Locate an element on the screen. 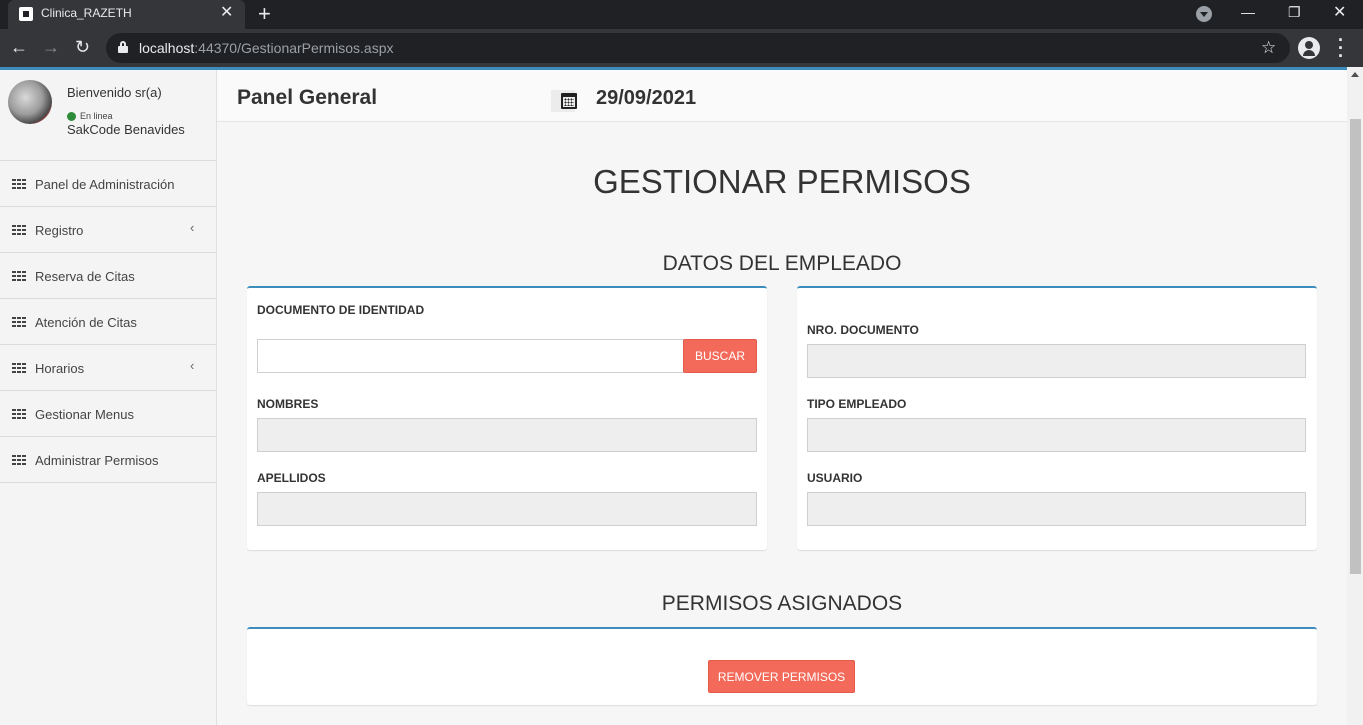 Image resolution: width=1363 pixels, height=725 pixels. tab-search-icon is located at coordinates (1204, 14).